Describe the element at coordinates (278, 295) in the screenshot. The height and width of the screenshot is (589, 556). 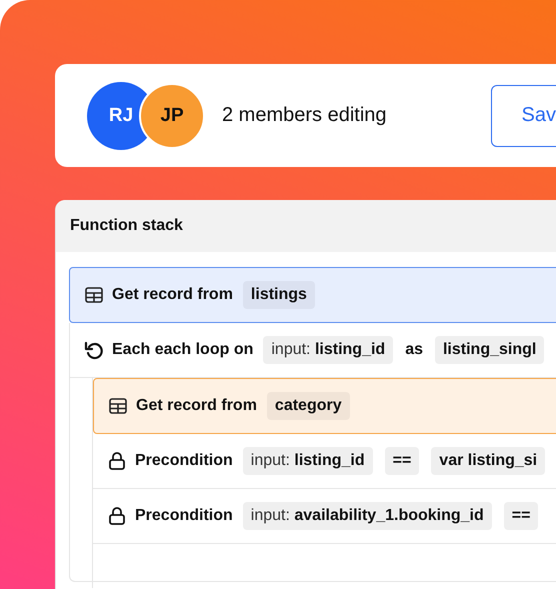
I see `token-chip: listings` at that location.